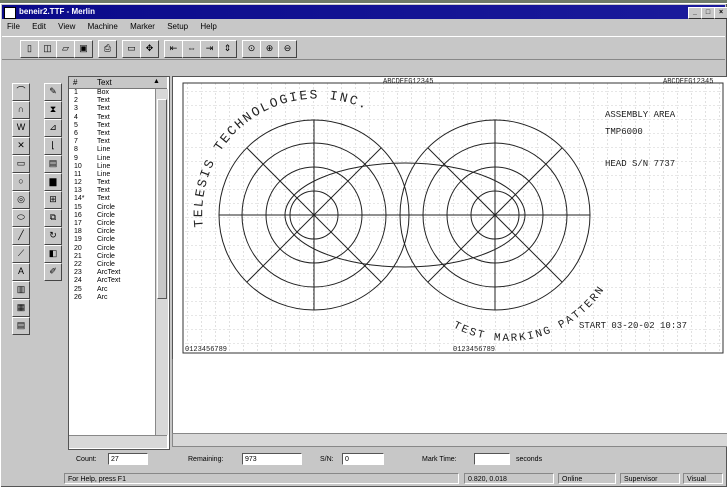 Image resolution: width=727 pixels, height=487 pixels. I want to click on diagonal-tool-icon: ⟋, so click(21, 254).